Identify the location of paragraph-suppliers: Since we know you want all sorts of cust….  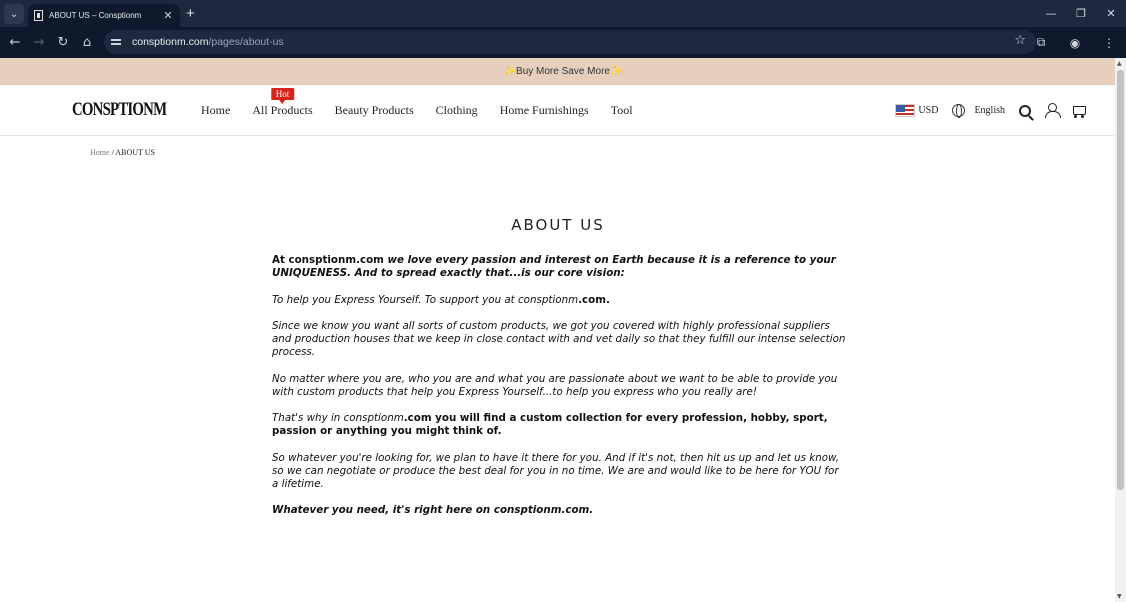
(559, 339).